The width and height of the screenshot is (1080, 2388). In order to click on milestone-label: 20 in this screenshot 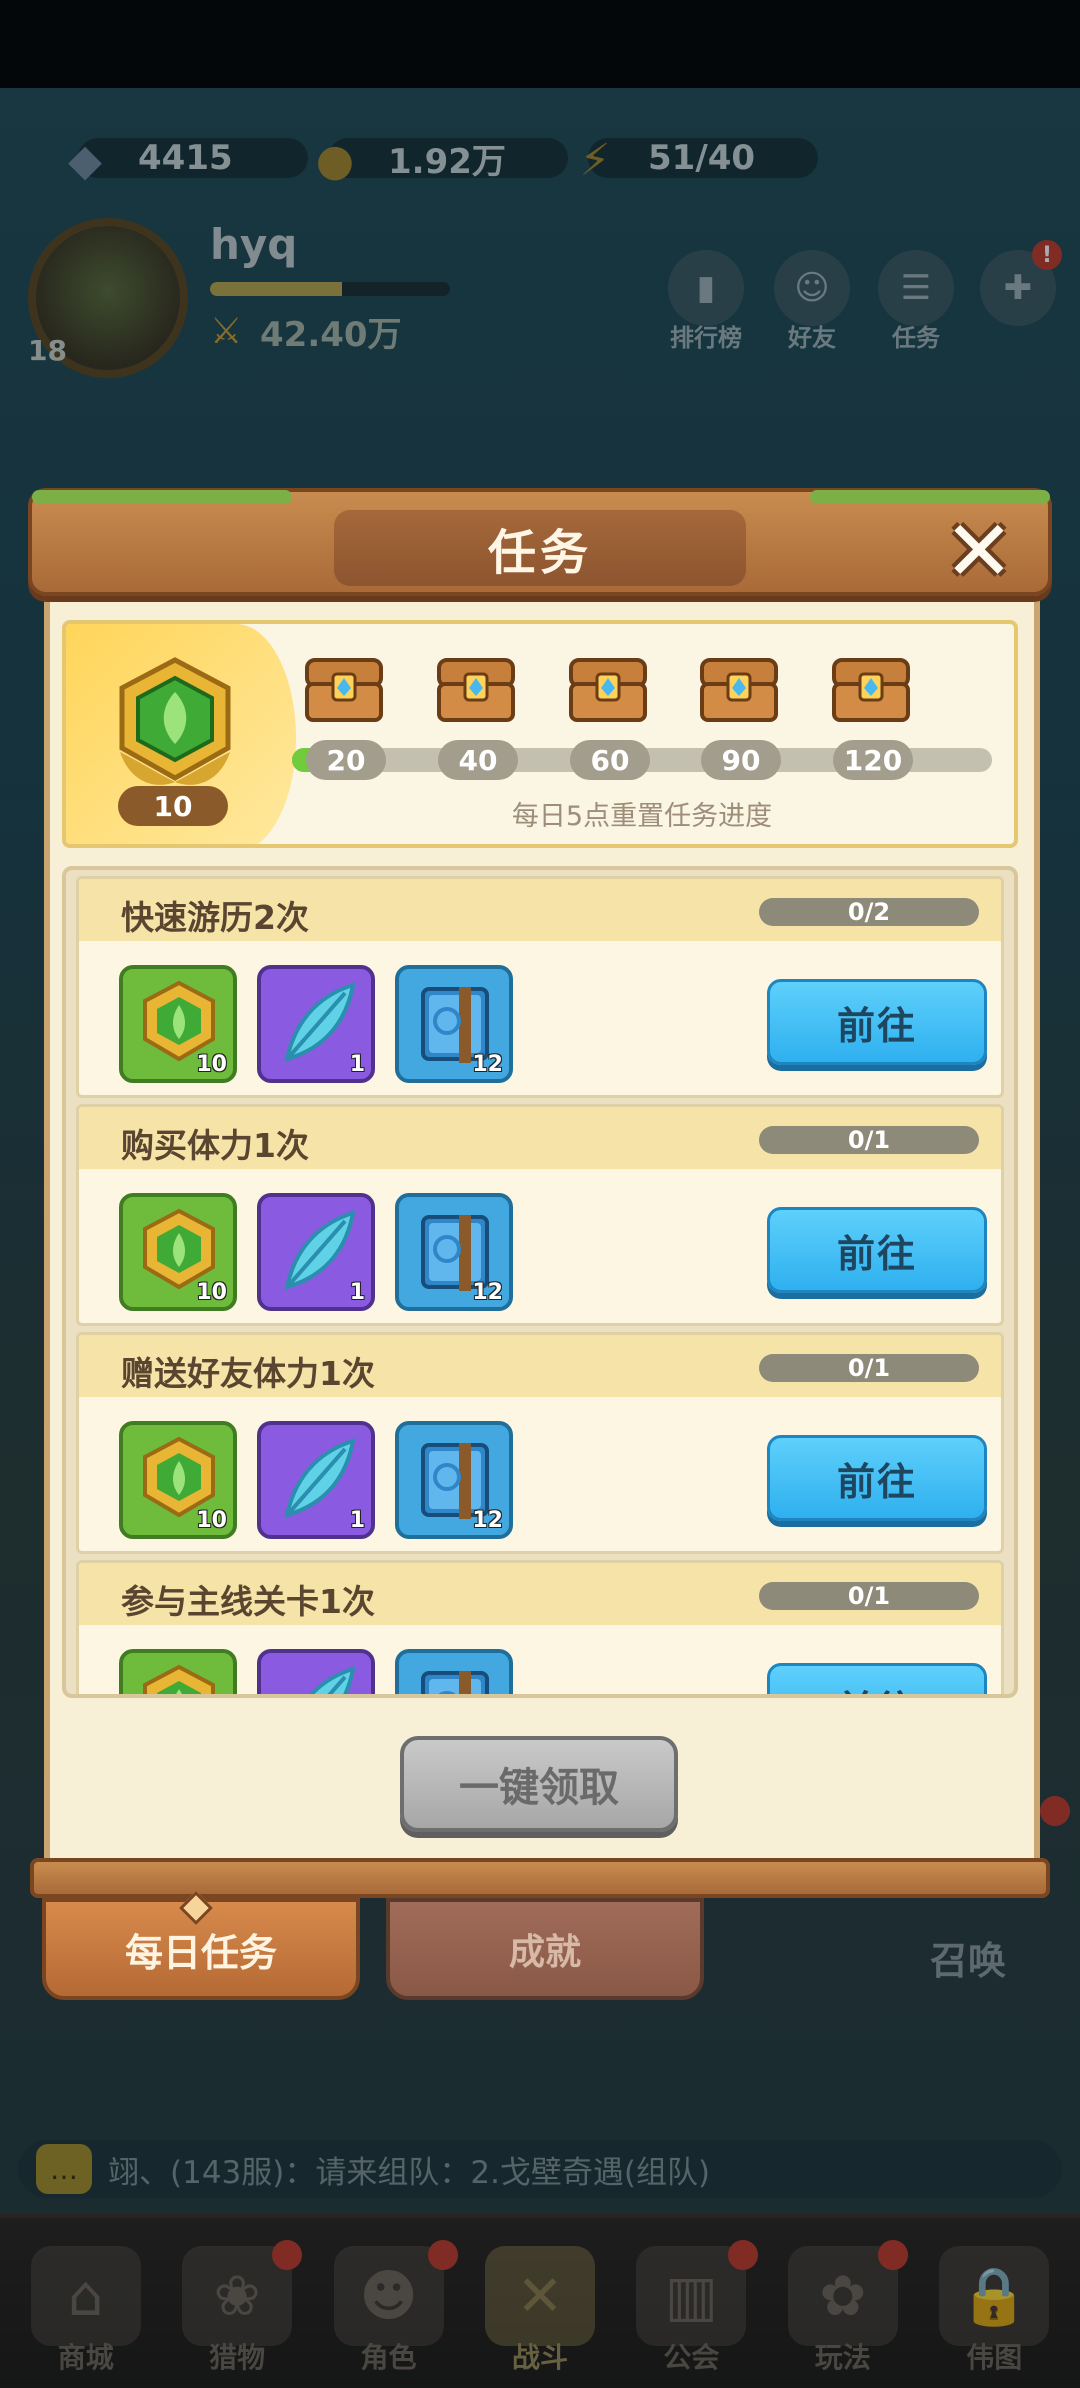, I will do `click(346, 760)`.